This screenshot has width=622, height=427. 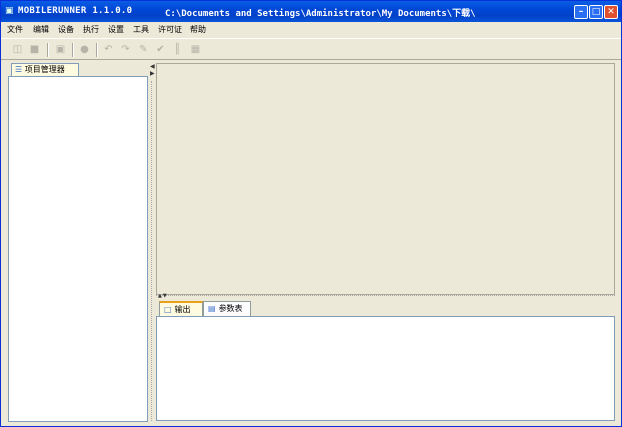 What do you see at coordinates (34, 49) in the screenshot?
I see `stop-icon: ■` at bounding box center [34, 49].